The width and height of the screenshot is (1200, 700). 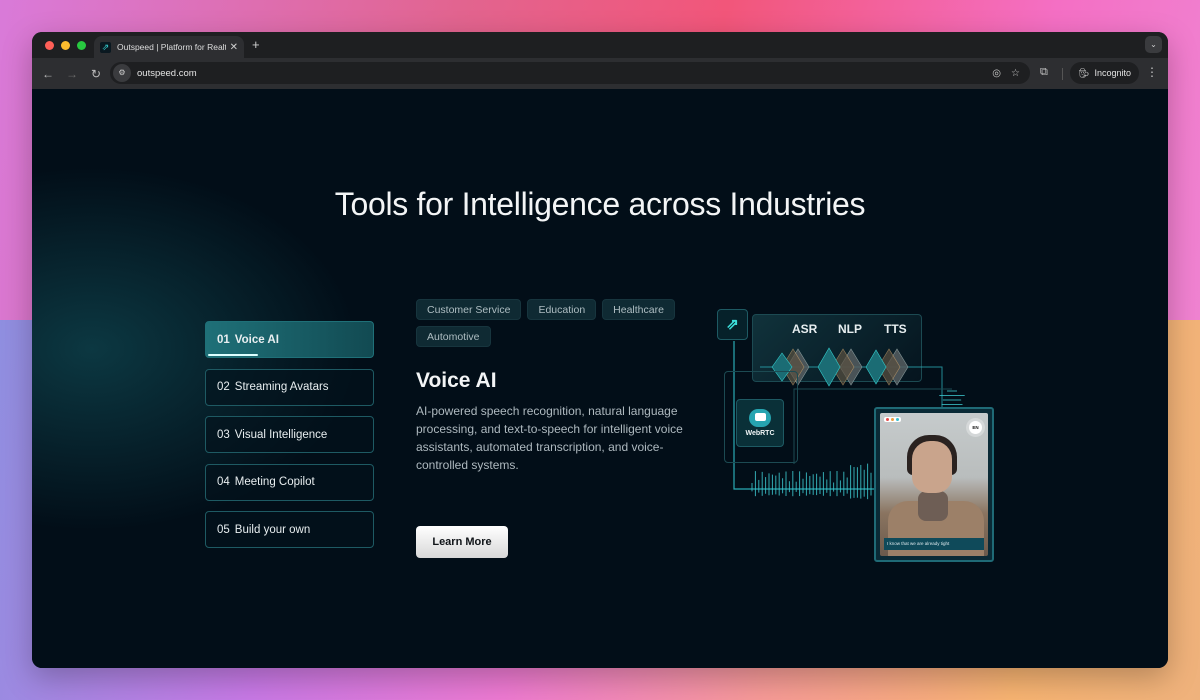 What do you see at coordinates (289, 339) in the screenshot?
I see `menu-item-voice-ai: 01 Voice AI` at bounding box center [289, 339].